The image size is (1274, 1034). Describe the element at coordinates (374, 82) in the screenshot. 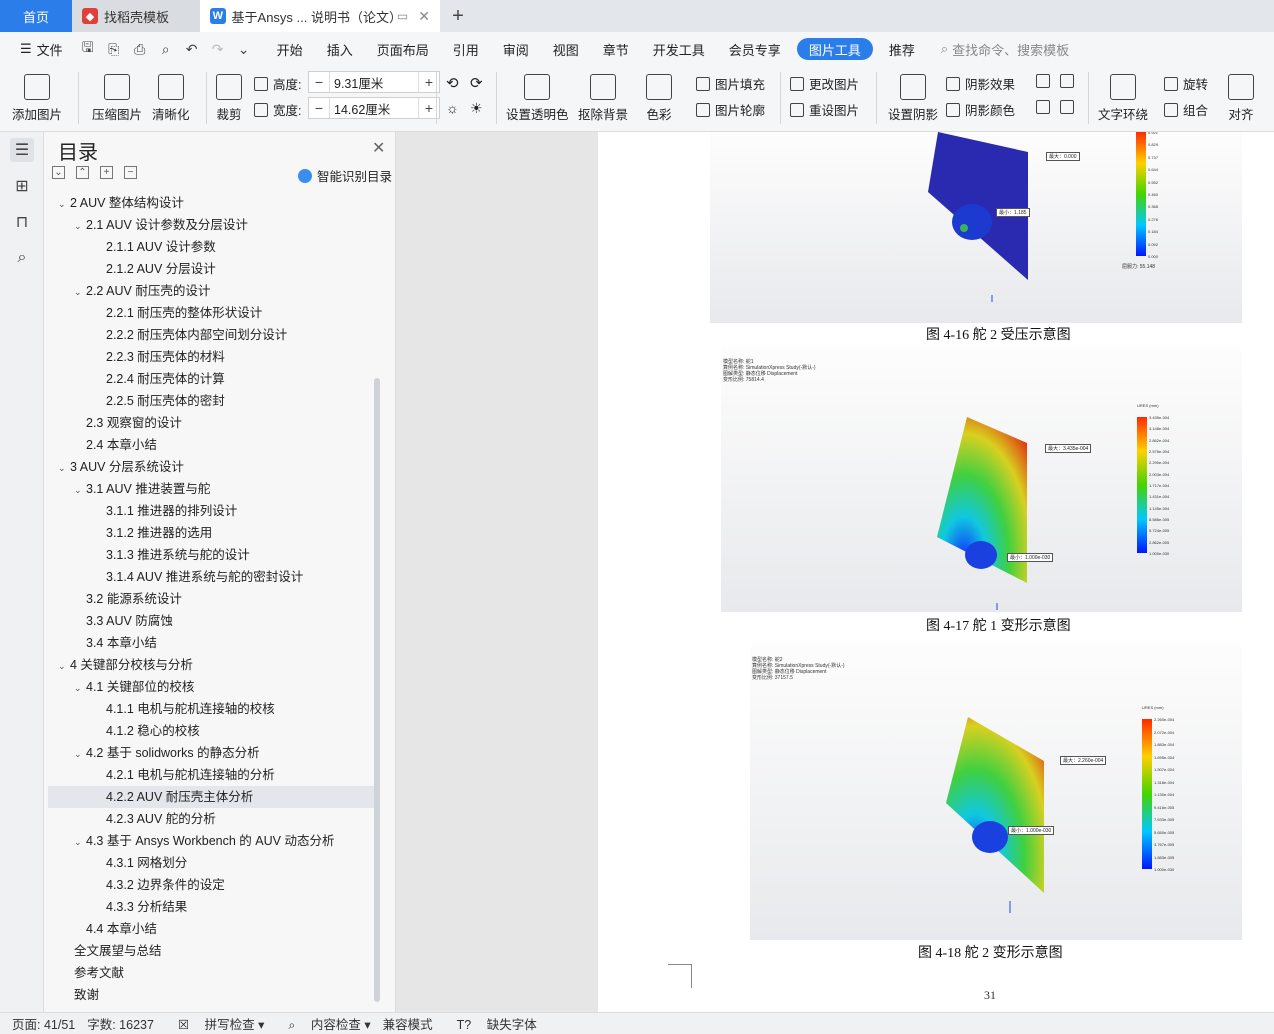

I see `height-input: 9.31厘米` at that location.